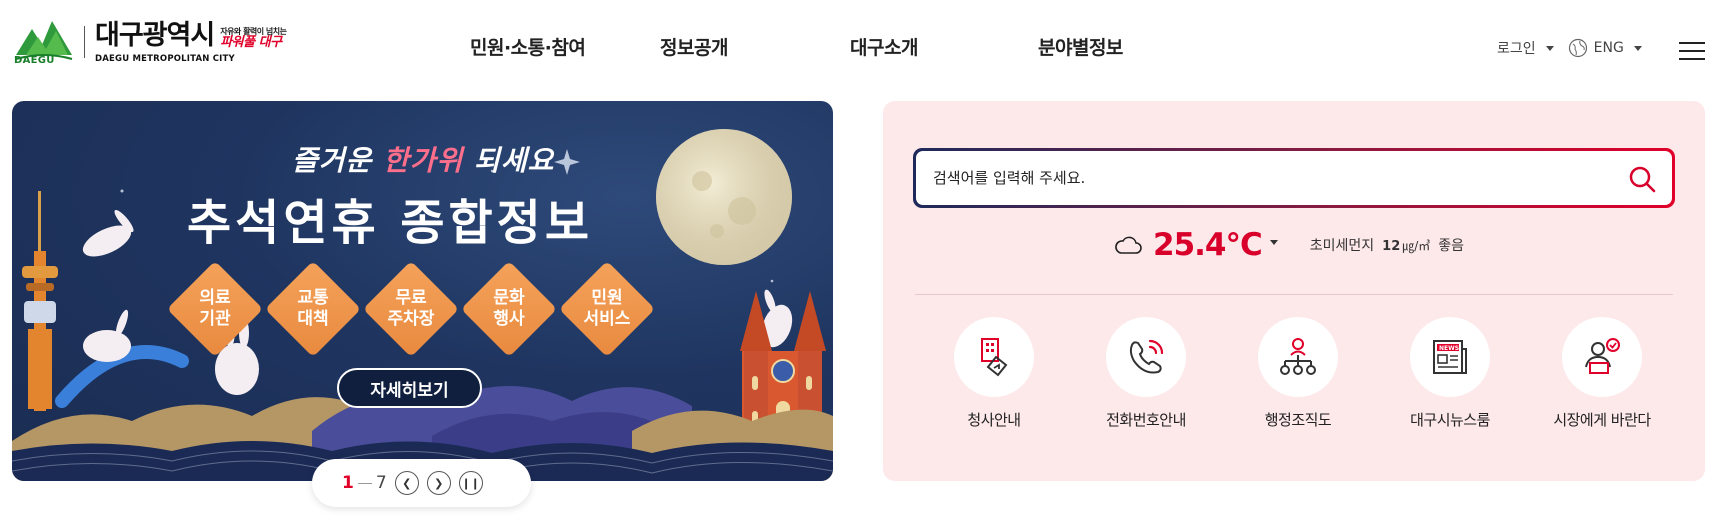 This screenshot has width=1723, height=516. Describe the element at coordinates (1451, 246) in the screenshot. I see `dust-status: 좋음` at that location.